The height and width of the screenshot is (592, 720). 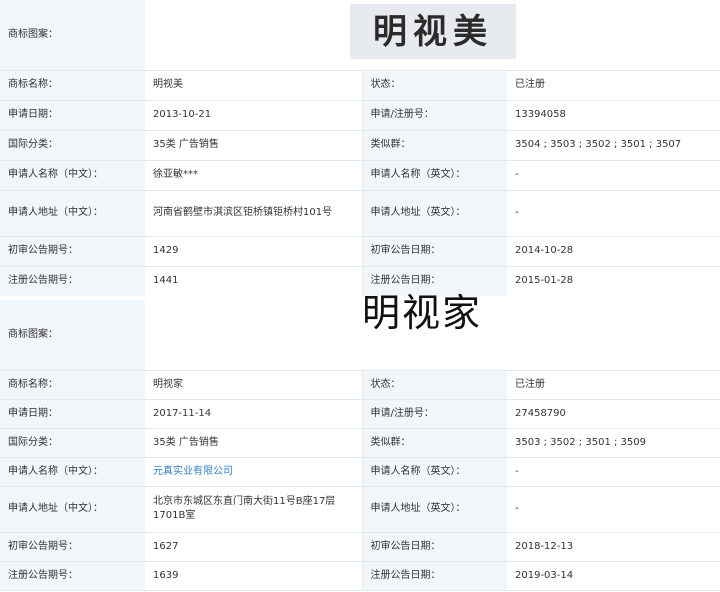 I want to click on similar-groups-value: 3503 ; 3502 ; 3501 ; 3509, so click(x=613, y=443).